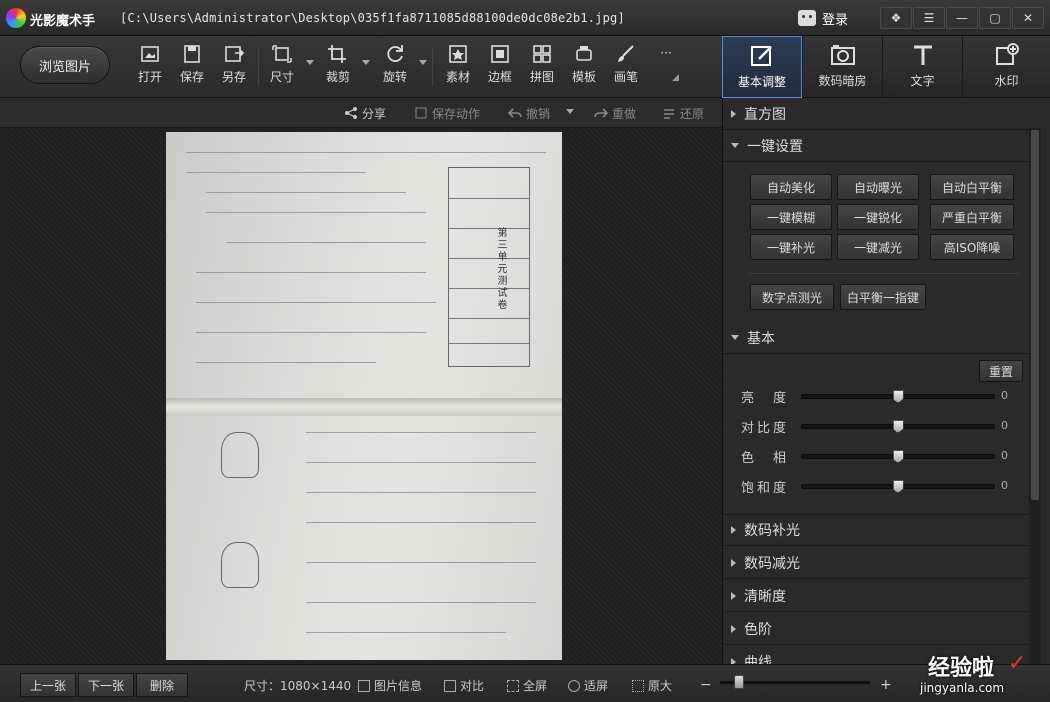 This screenshot has height=702, width=1050. What do you see at coordinates (652, 685) in the screenshot?
I see `original-size-button: 原大` at bounding box center [652, 685].